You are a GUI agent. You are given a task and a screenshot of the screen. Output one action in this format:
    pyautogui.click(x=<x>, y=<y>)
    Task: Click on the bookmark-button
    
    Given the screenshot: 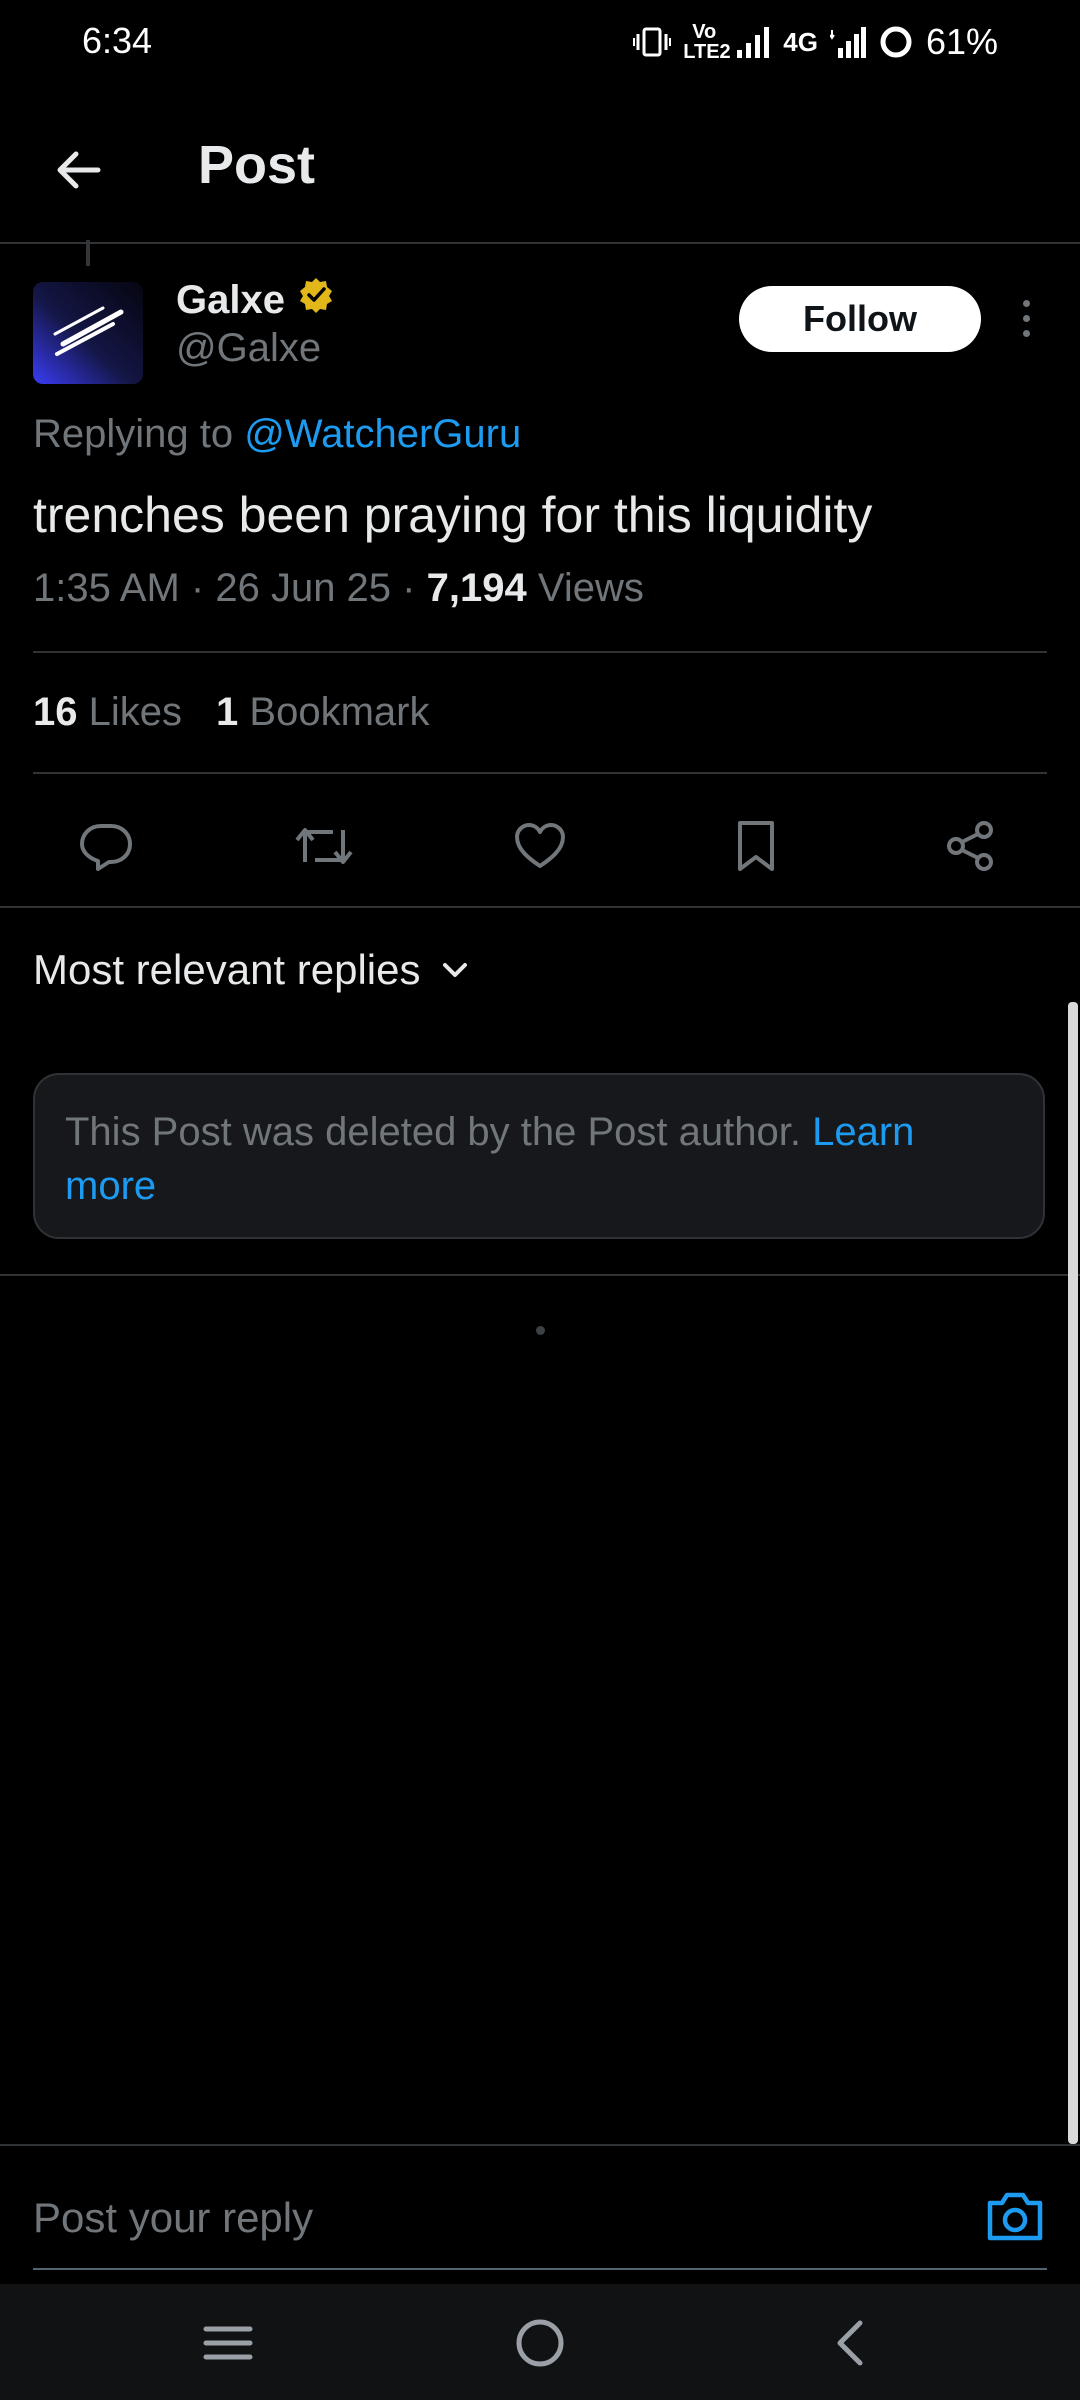 What is the action you would take?
    pyautogui.click(x=756, y=846)
    